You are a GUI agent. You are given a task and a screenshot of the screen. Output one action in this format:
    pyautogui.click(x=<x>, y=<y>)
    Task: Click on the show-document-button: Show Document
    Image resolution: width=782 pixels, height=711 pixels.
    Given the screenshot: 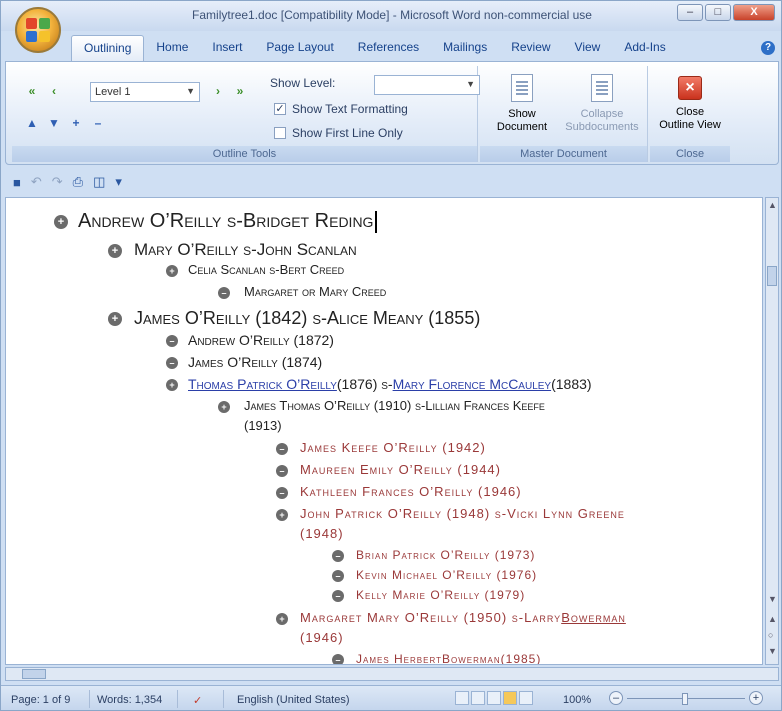 What is the action you would take?
    pyautogui.click(x=522, y=102)
    